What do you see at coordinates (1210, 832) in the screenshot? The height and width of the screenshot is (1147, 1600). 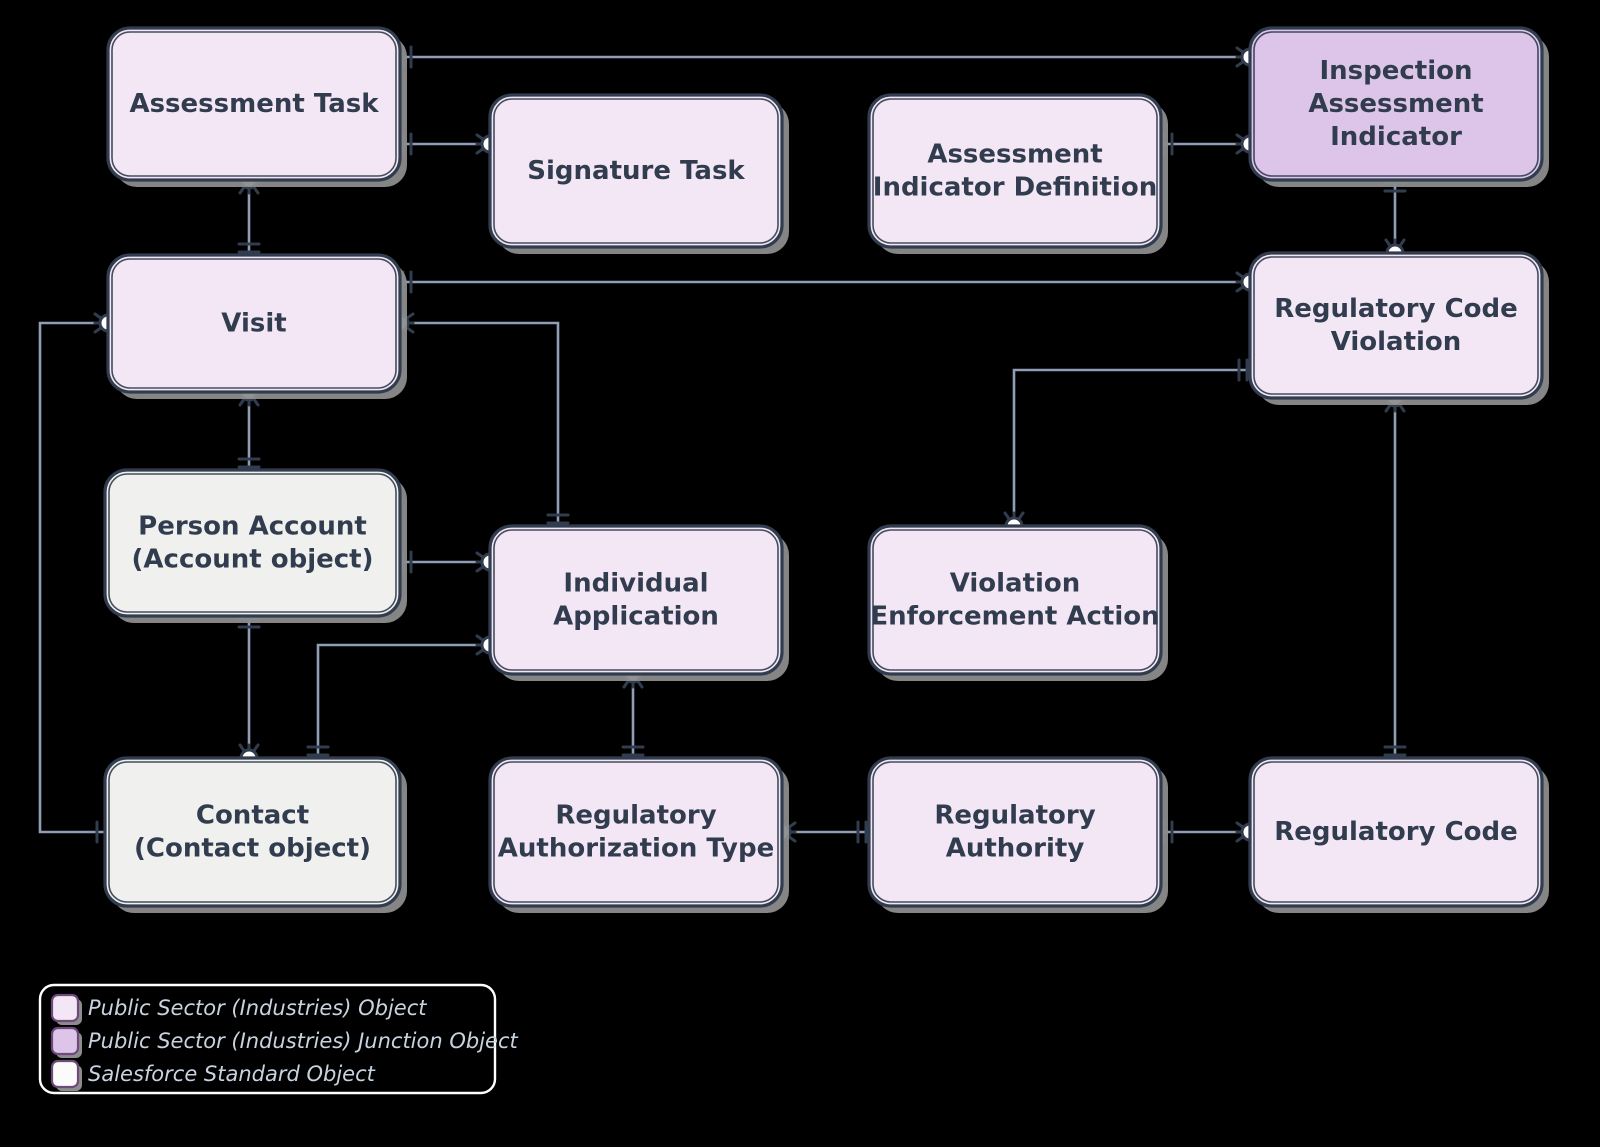 I see `relationship-regulatory-authority--regulatory-code` at bounding box center [1210, 832].